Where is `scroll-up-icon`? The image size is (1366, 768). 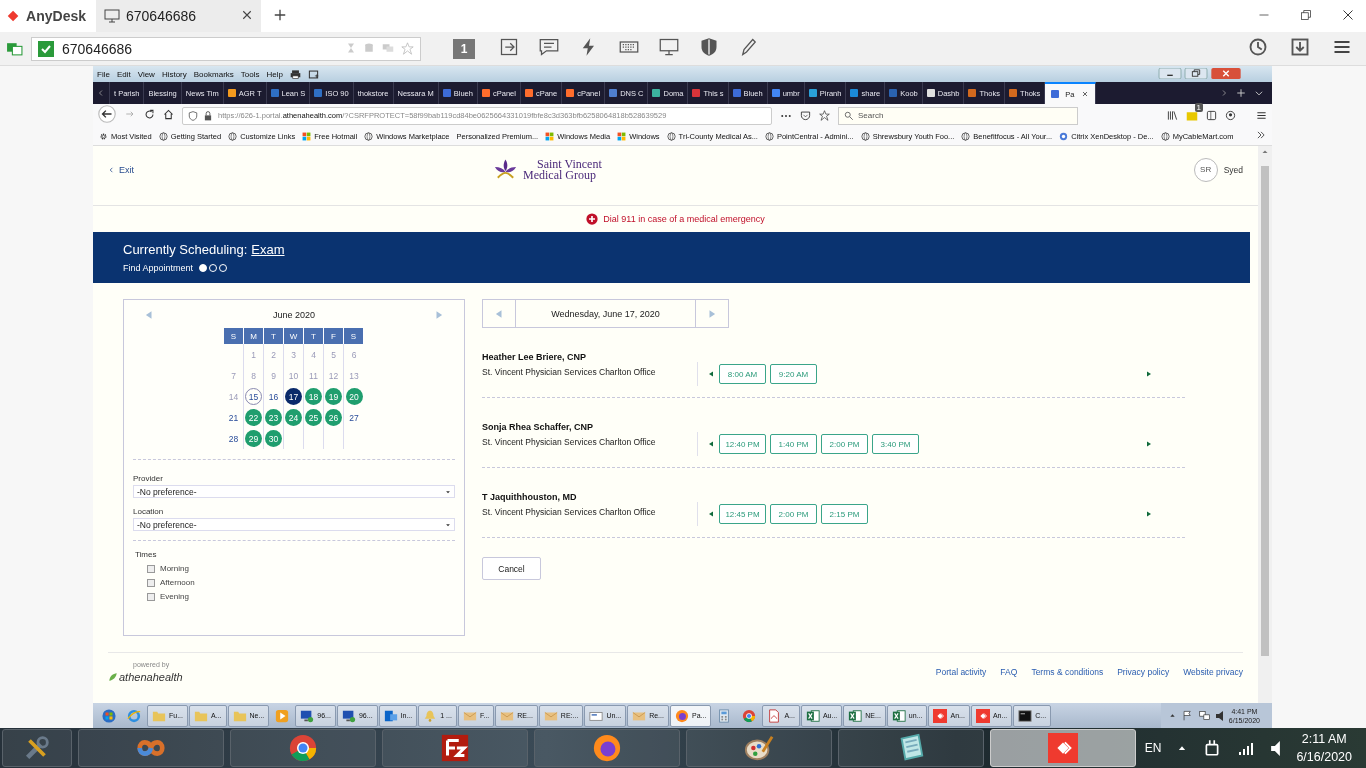
scroll-up-icon is located at coordinates (1265, 152).